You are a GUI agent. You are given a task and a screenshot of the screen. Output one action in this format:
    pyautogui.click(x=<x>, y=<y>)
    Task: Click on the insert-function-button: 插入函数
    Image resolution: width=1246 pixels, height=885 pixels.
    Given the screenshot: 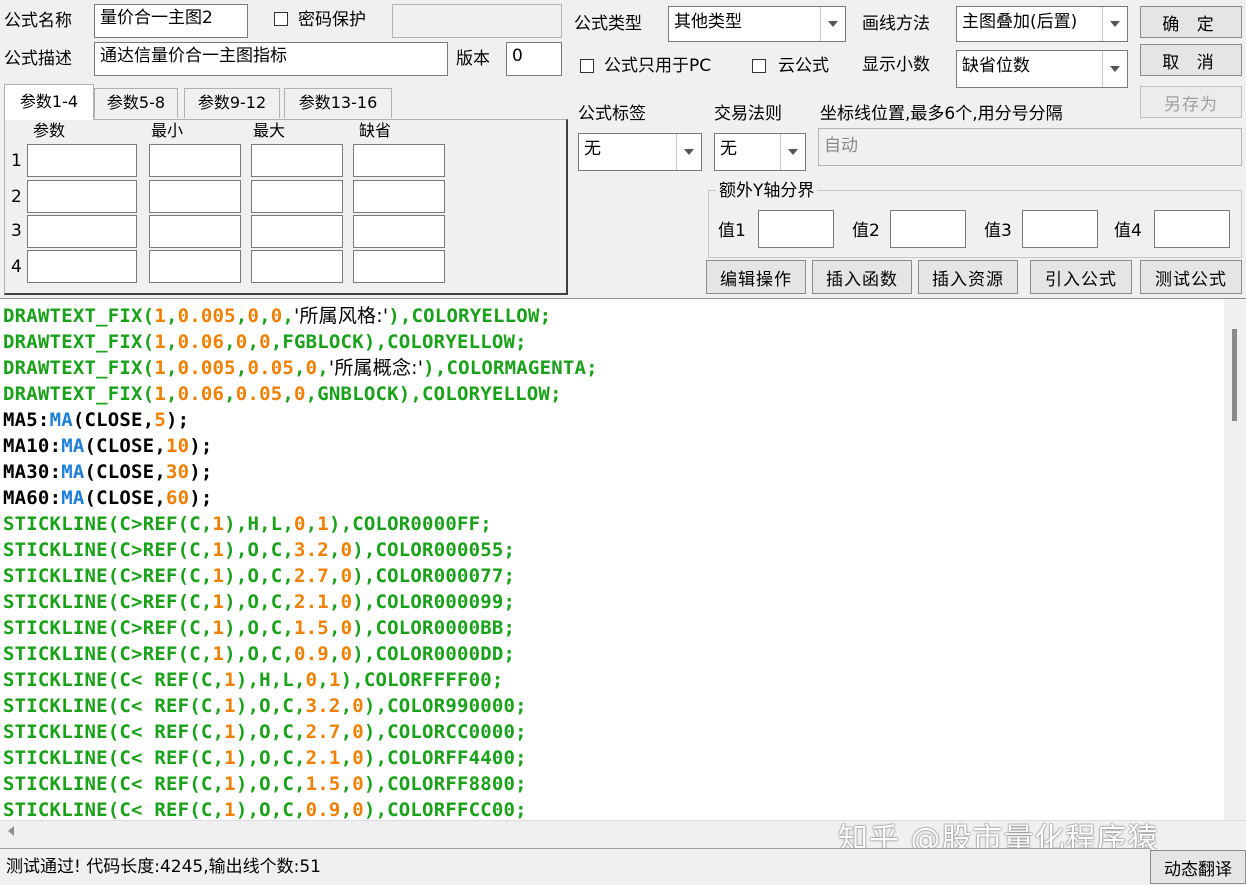 What is the action you would take?
    pyautogui.click(x=862, y=277)
    